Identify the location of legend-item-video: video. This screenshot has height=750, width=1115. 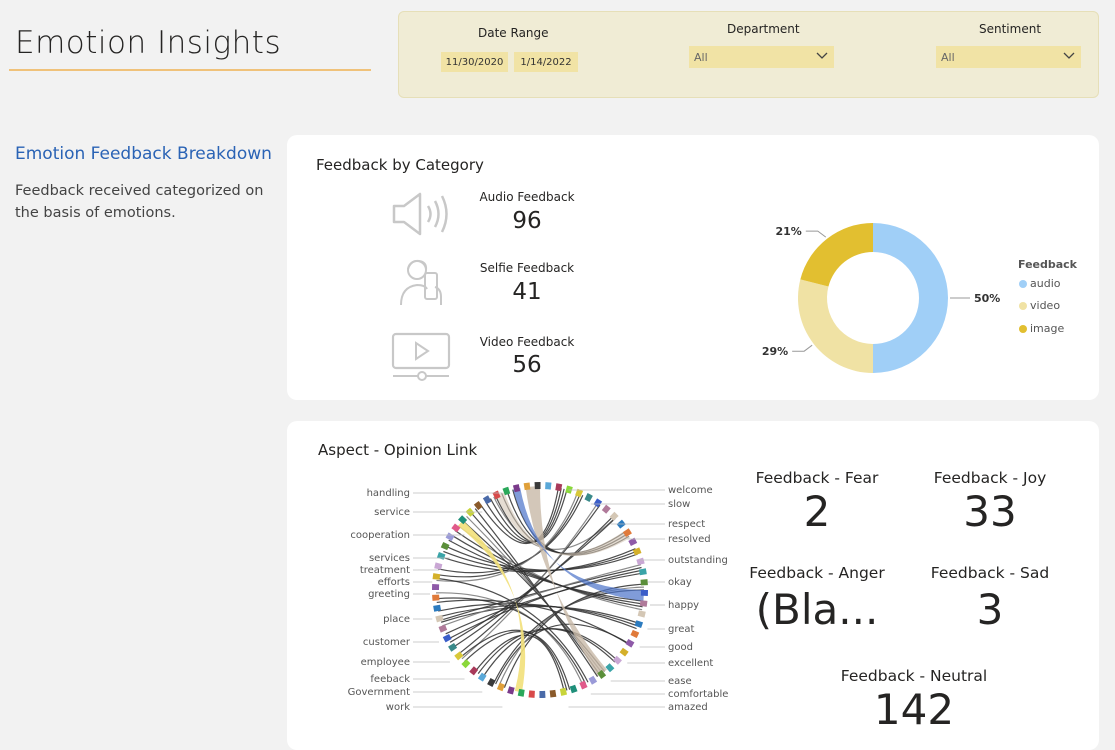
(1039, 305).